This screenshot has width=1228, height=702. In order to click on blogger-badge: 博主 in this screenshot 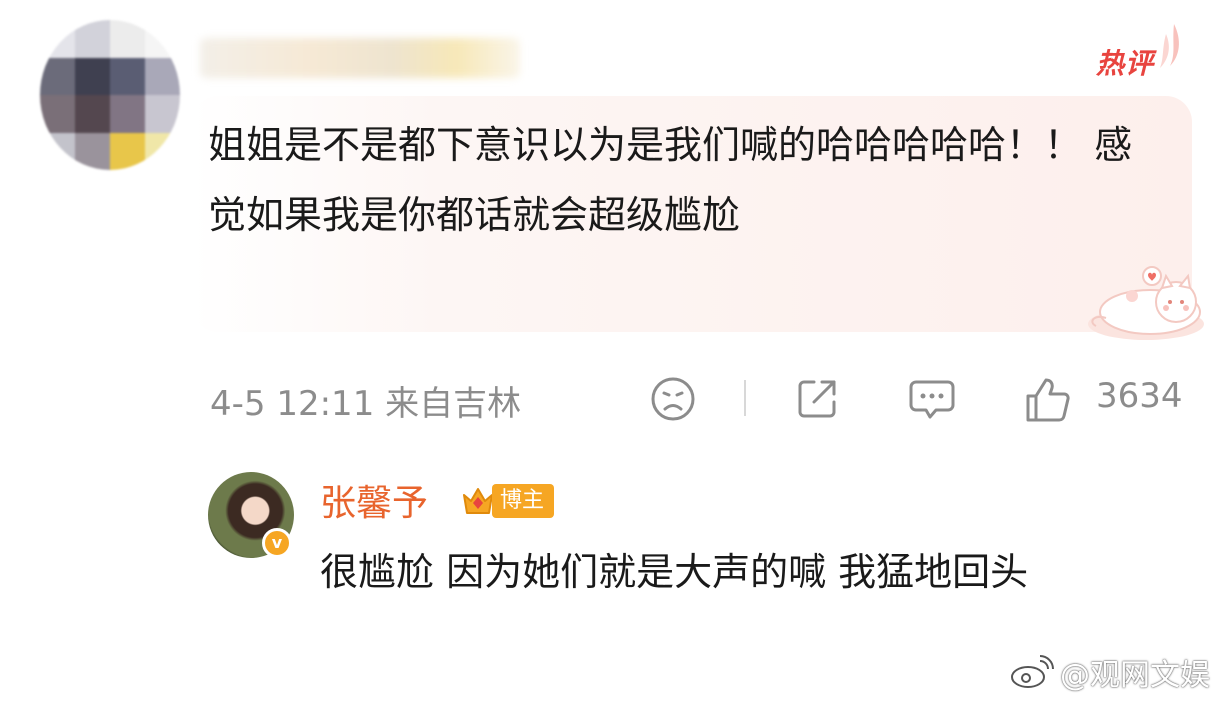, I will do `click(507, 501)`.